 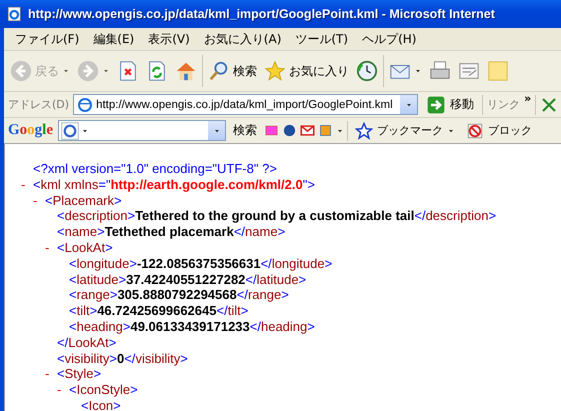 I want to click on clock-icon, so click(x=367, y=71).